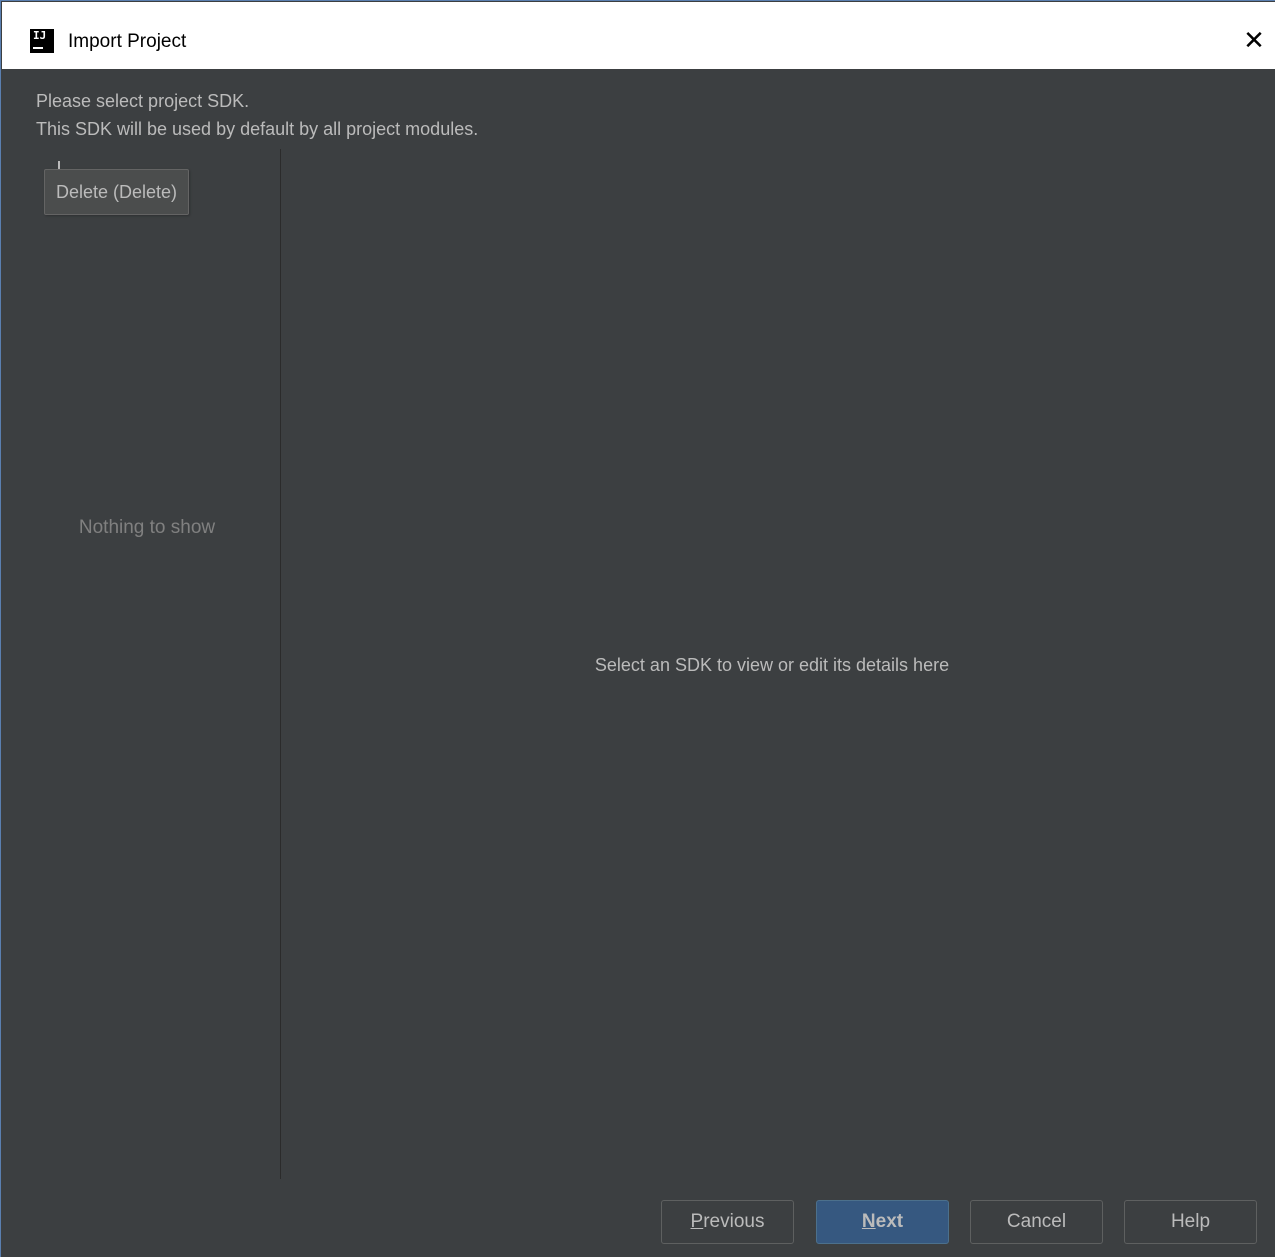 The width and height of the screenshot is (1275, 1257). I want to click on intellij-app-icon: IJ, so click(42, 41).